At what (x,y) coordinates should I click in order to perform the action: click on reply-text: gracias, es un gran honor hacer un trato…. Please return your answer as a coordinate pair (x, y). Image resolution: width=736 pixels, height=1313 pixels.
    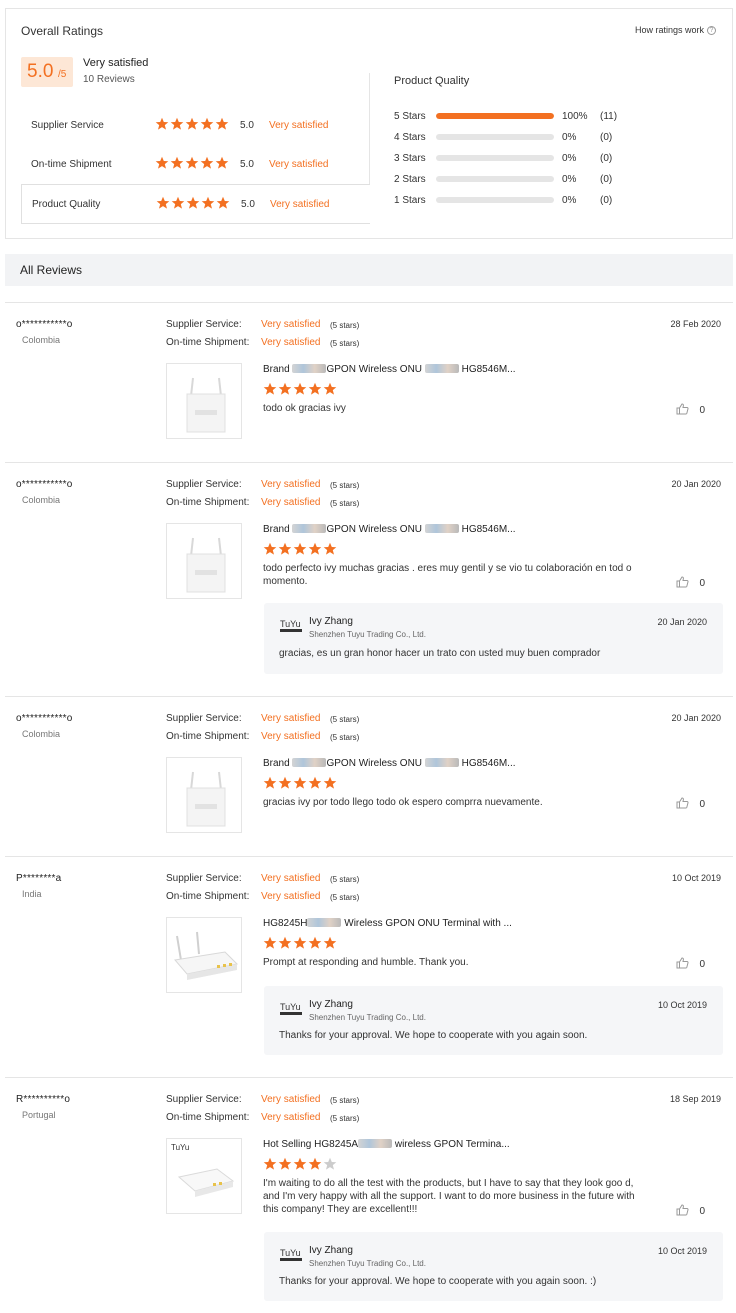
    Looking at the image, I should click on (440, 653).